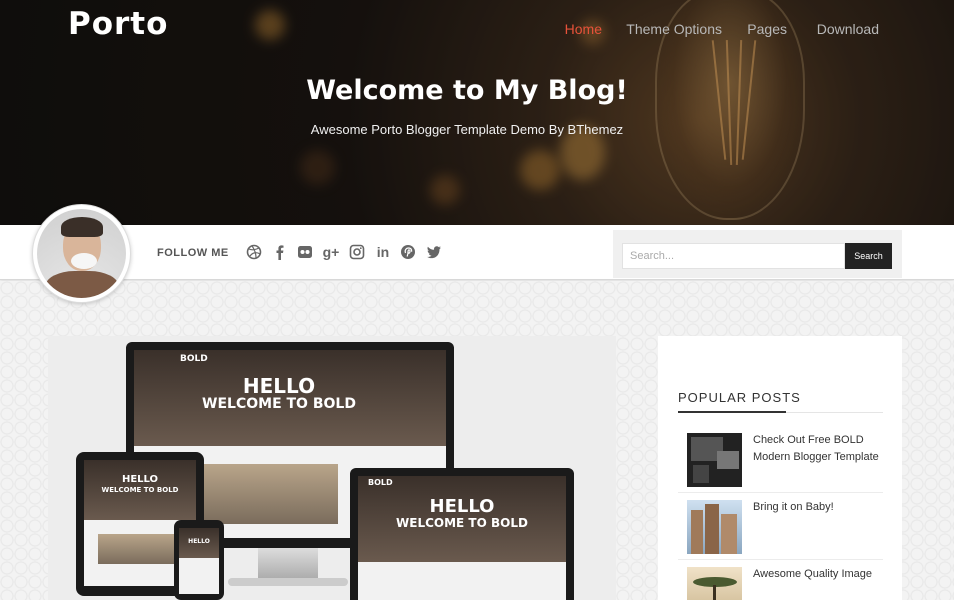 This screenshot has height=600, width=954. What do you see at coordinates (462, 506) in the screenshot?
I see `laptop-hello: HELLO` at bounding box center [462, 506].